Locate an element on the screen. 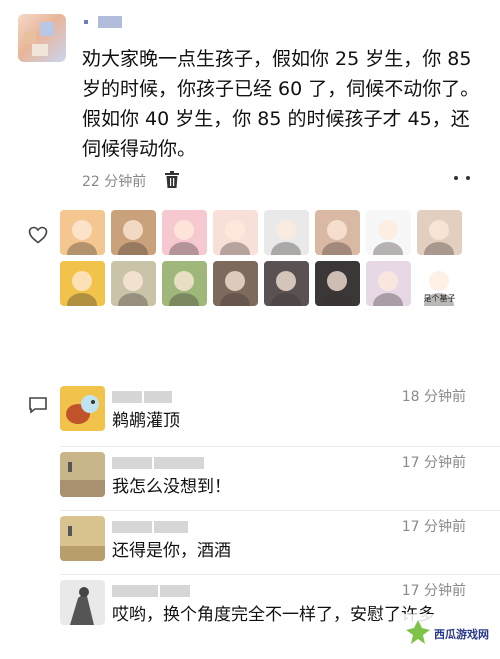  comment-text: 我怎么没想到！ is located at coordinates (171, 487).